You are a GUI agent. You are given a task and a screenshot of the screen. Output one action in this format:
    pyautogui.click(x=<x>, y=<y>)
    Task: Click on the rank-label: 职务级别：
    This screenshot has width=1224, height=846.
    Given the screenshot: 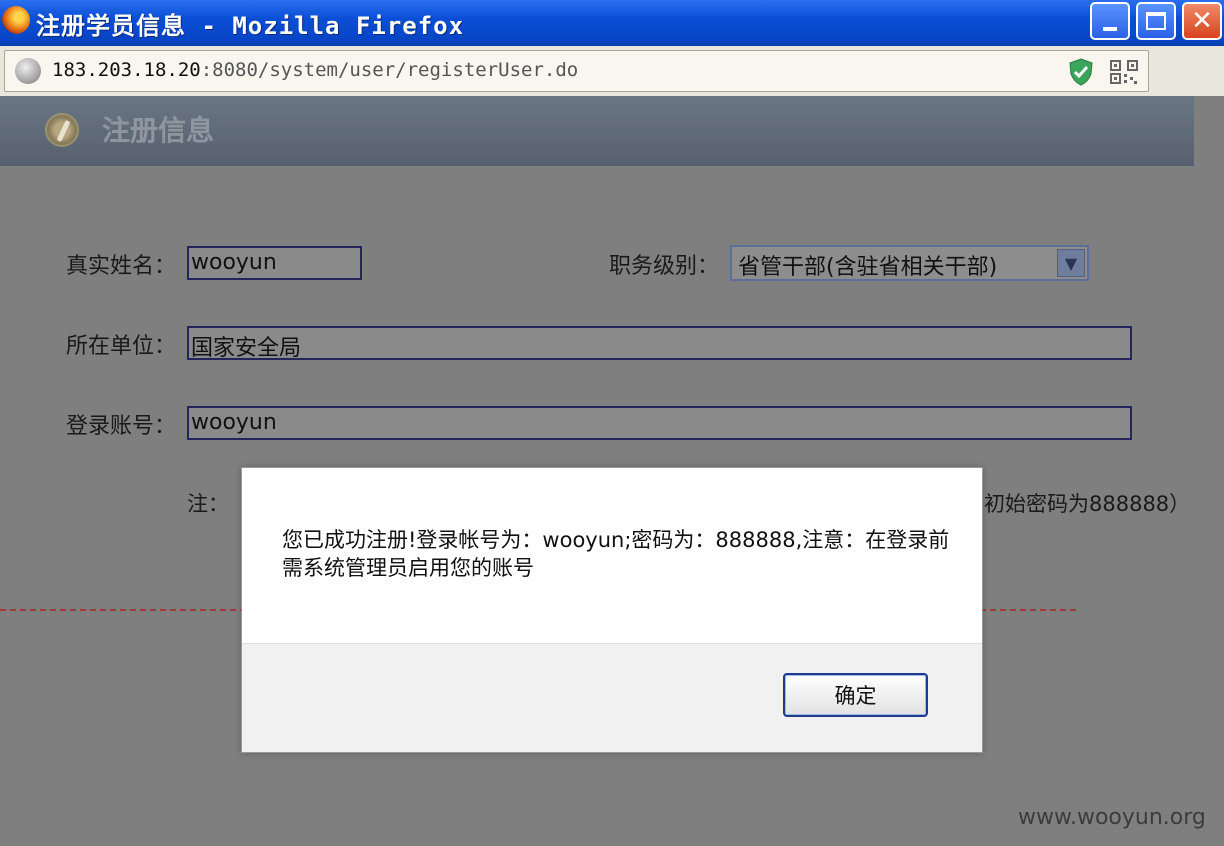 What is the action you would take?
    pyautogui.click(x=664, y=266)
    